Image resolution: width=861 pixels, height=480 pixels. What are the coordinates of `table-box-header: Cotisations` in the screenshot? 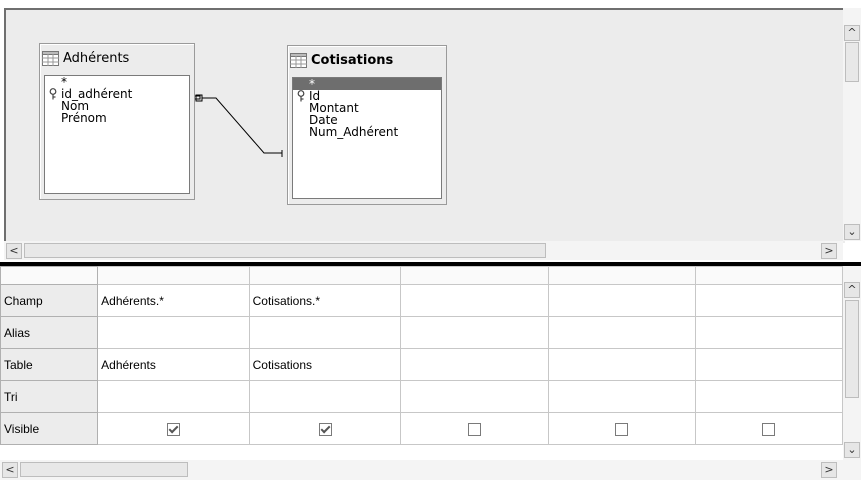 It's located at (367, 60).